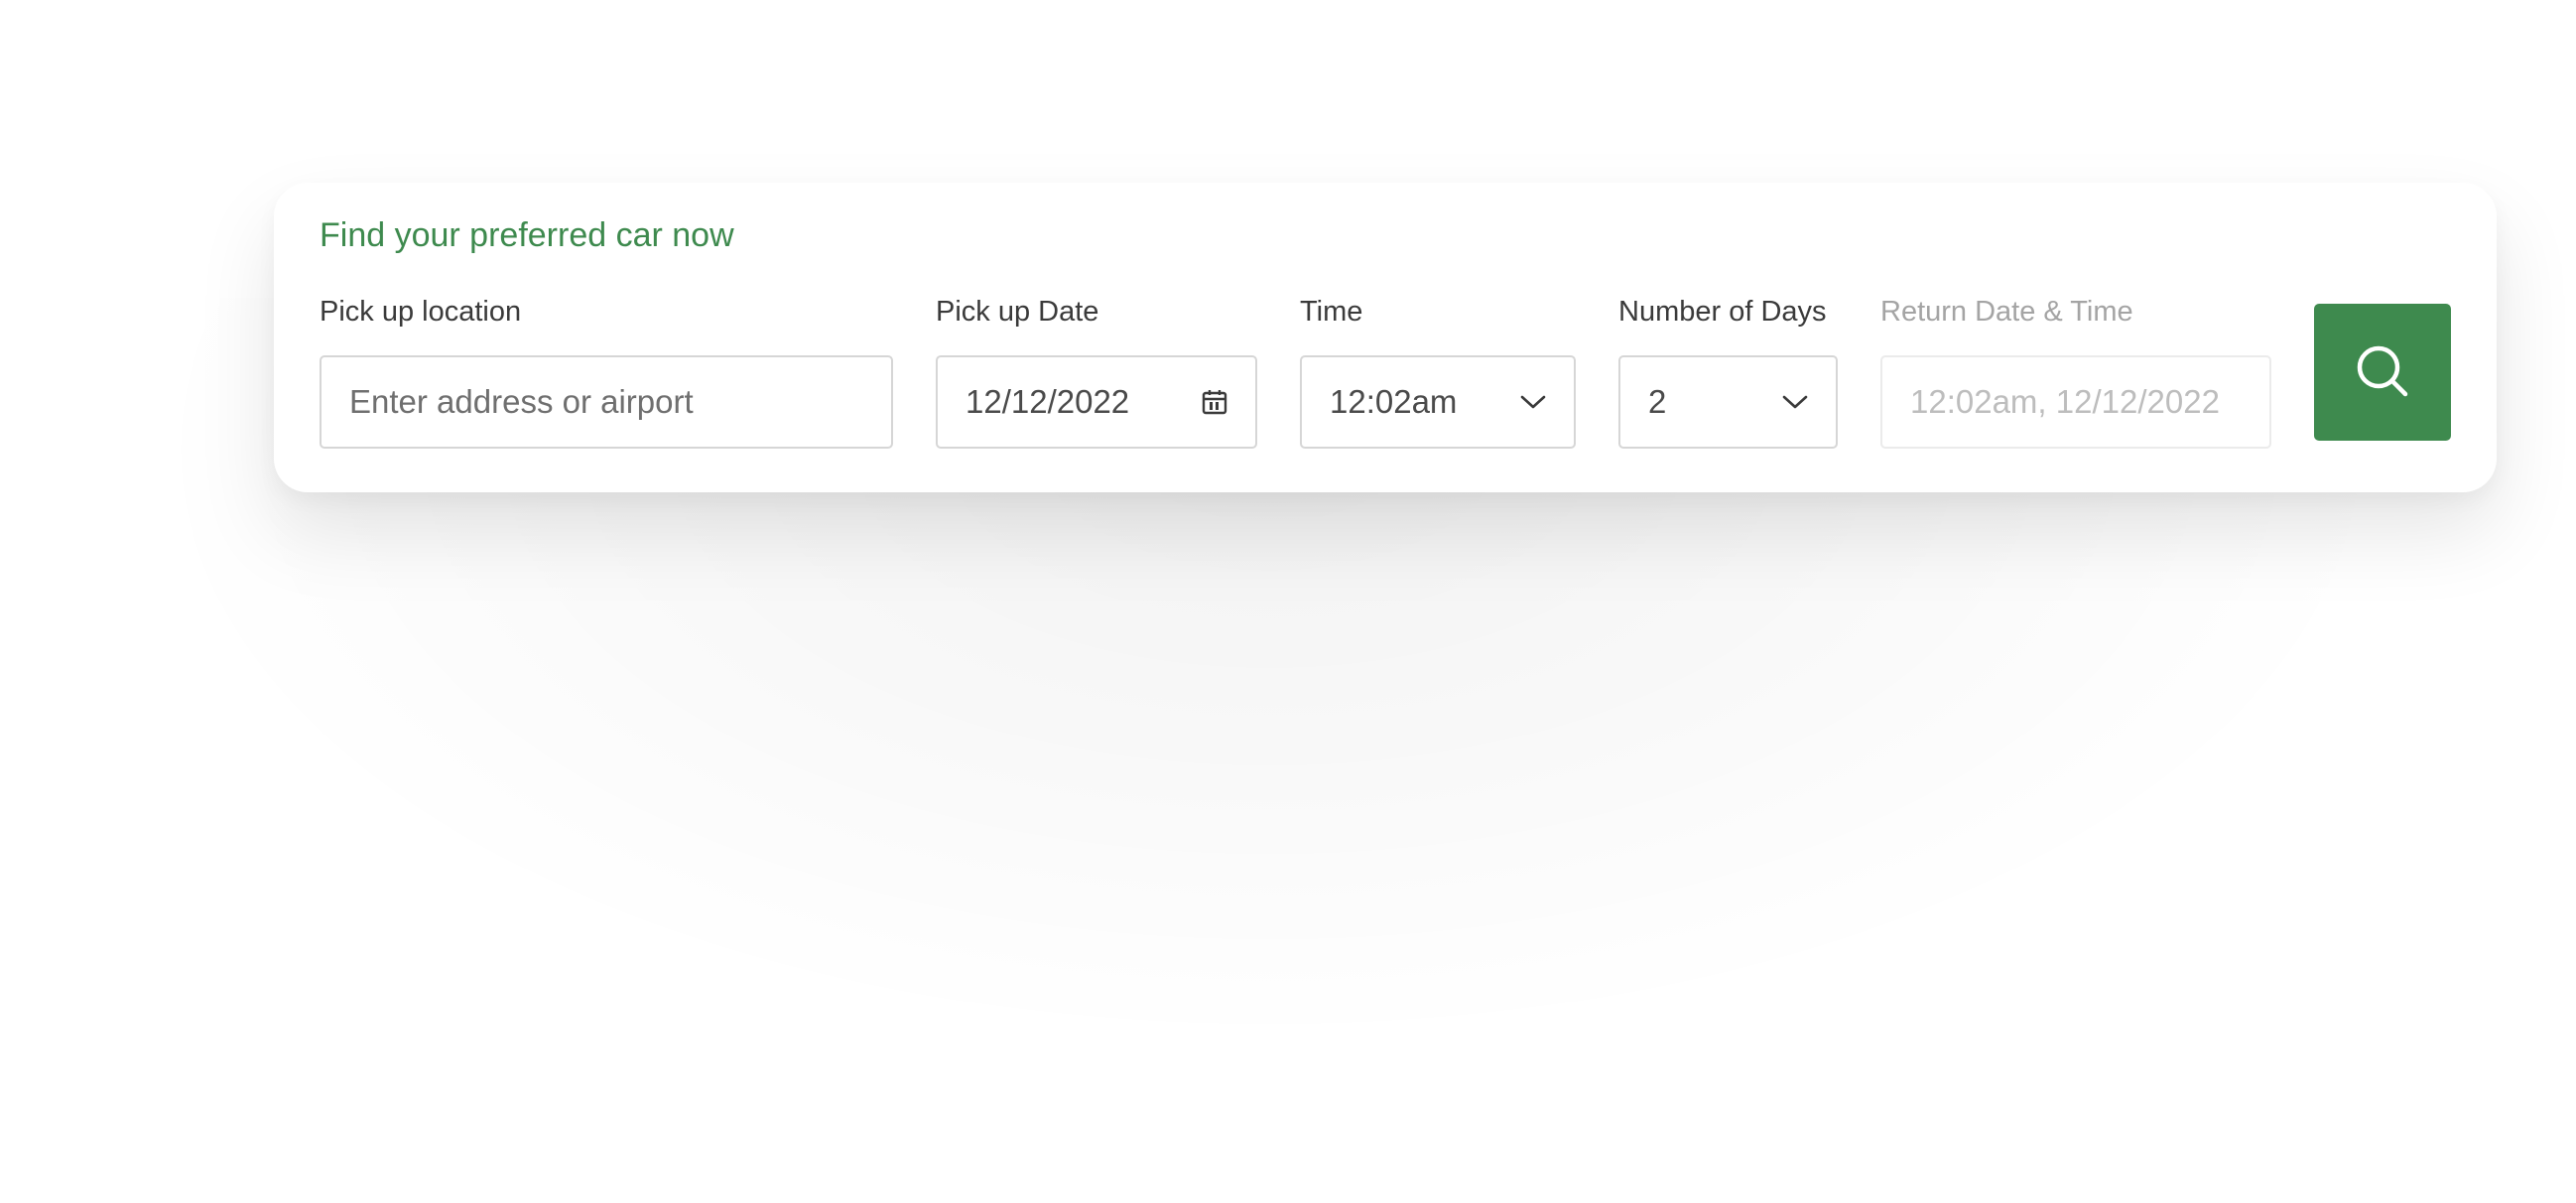 The height and width of the screenshot is (1203, 2576). I want to click on time-select: 12:02am, so click(1438, 402).